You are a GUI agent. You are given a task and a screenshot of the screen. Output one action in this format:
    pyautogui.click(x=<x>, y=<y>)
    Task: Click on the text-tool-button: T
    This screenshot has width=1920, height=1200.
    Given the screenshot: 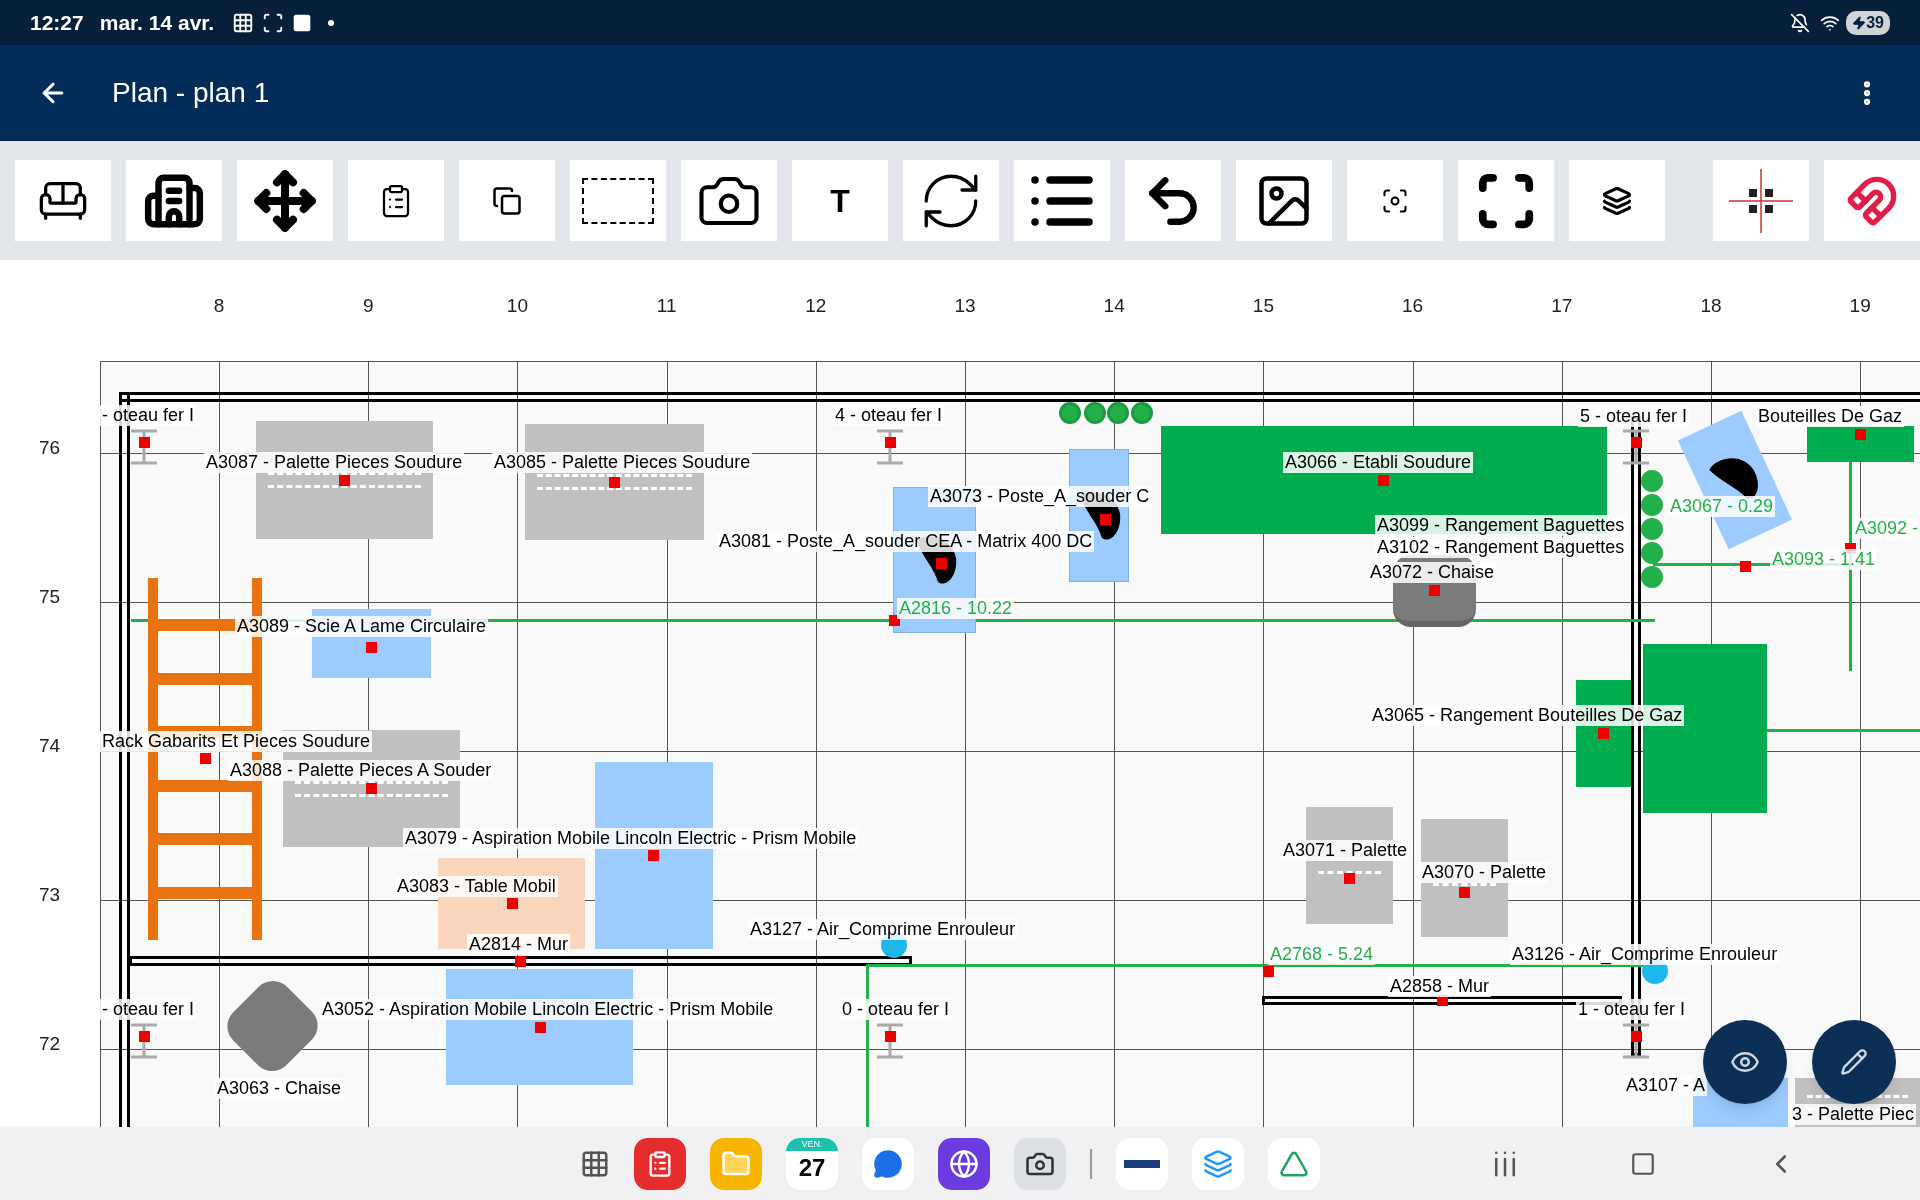 What is the action you would take?
    pyautogui.click(x=840, y=200)
    